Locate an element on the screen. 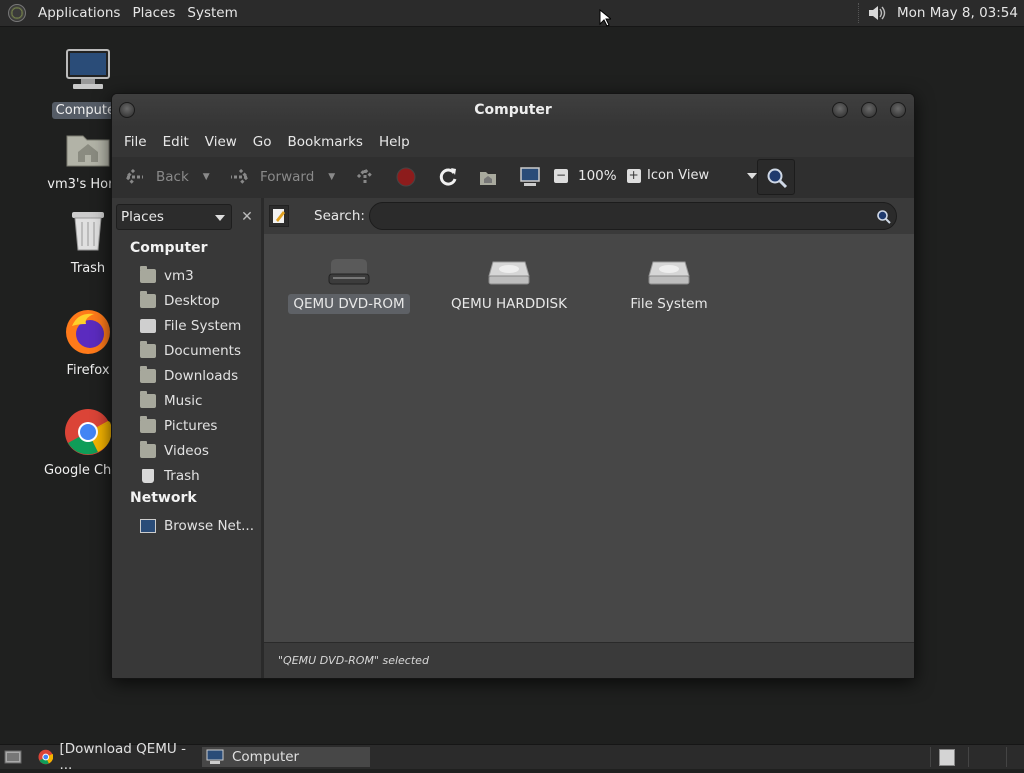  zoom-in-button: + is located at coordinates (633, 176).